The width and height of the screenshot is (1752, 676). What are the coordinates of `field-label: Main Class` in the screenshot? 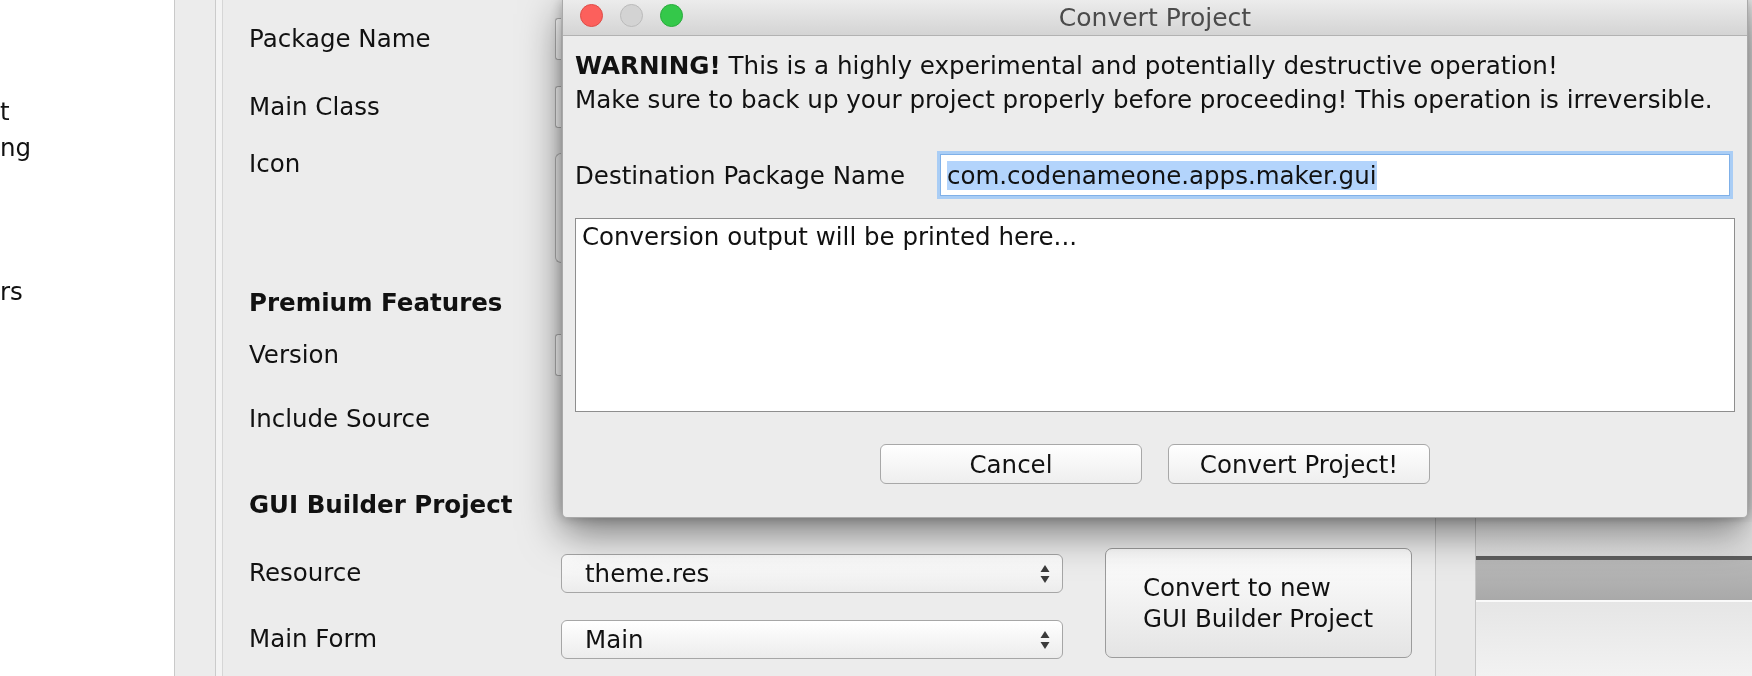 It's located at (314, 107).